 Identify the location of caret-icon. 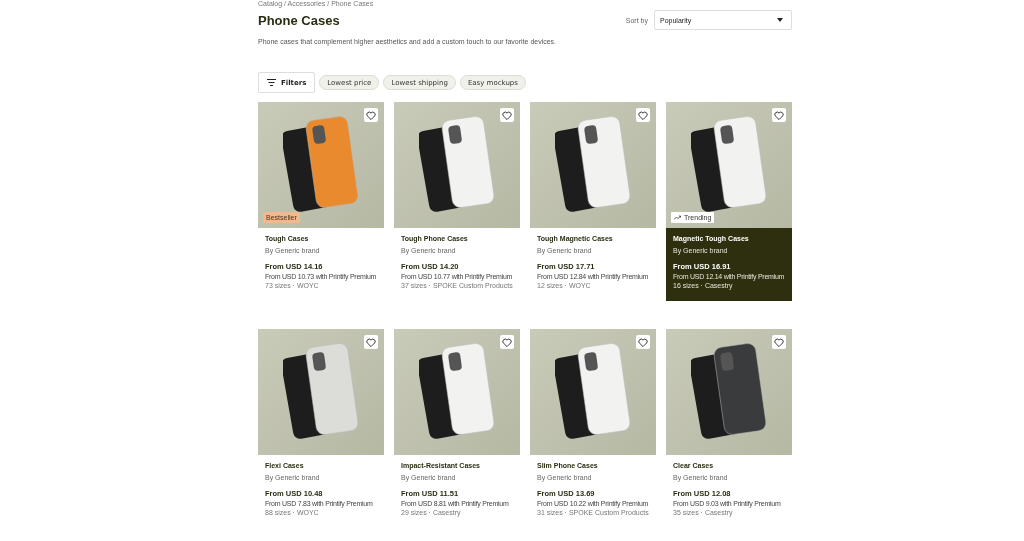
(780, 20).